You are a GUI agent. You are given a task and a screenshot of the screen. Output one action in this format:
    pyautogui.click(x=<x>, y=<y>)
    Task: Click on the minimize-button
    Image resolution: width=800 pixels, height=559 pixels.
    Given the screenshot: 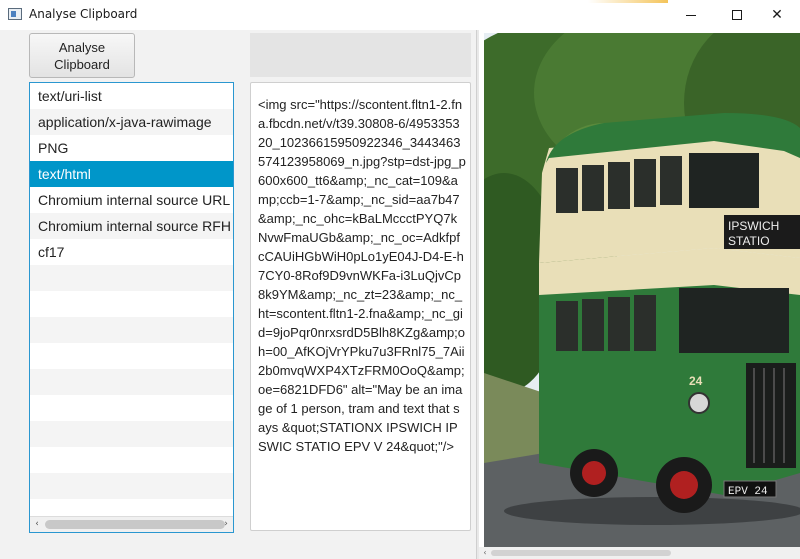 What is the action you would take?
    pyautogui.click(x=691, y=15)
    